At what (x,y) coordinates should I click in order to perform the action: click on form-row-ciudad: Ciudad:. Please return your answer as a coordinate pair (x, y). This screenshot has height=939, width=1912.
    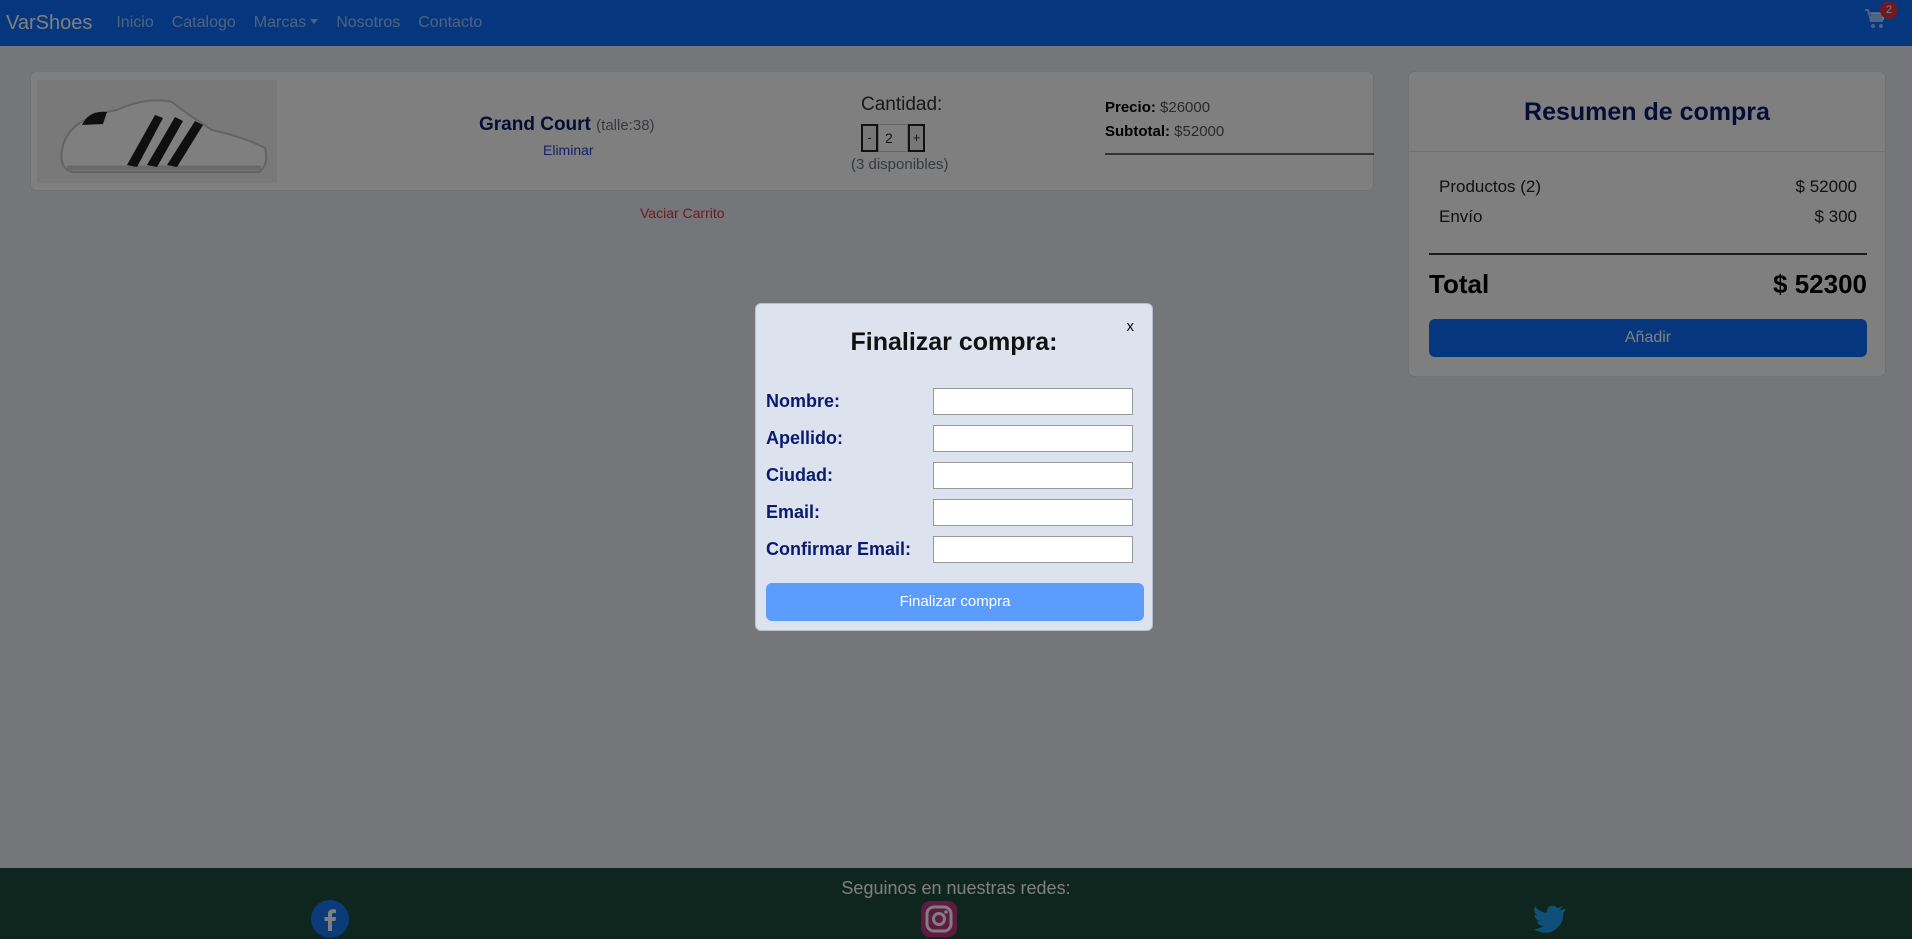
    Looking at the image, I should click on (951, 476).